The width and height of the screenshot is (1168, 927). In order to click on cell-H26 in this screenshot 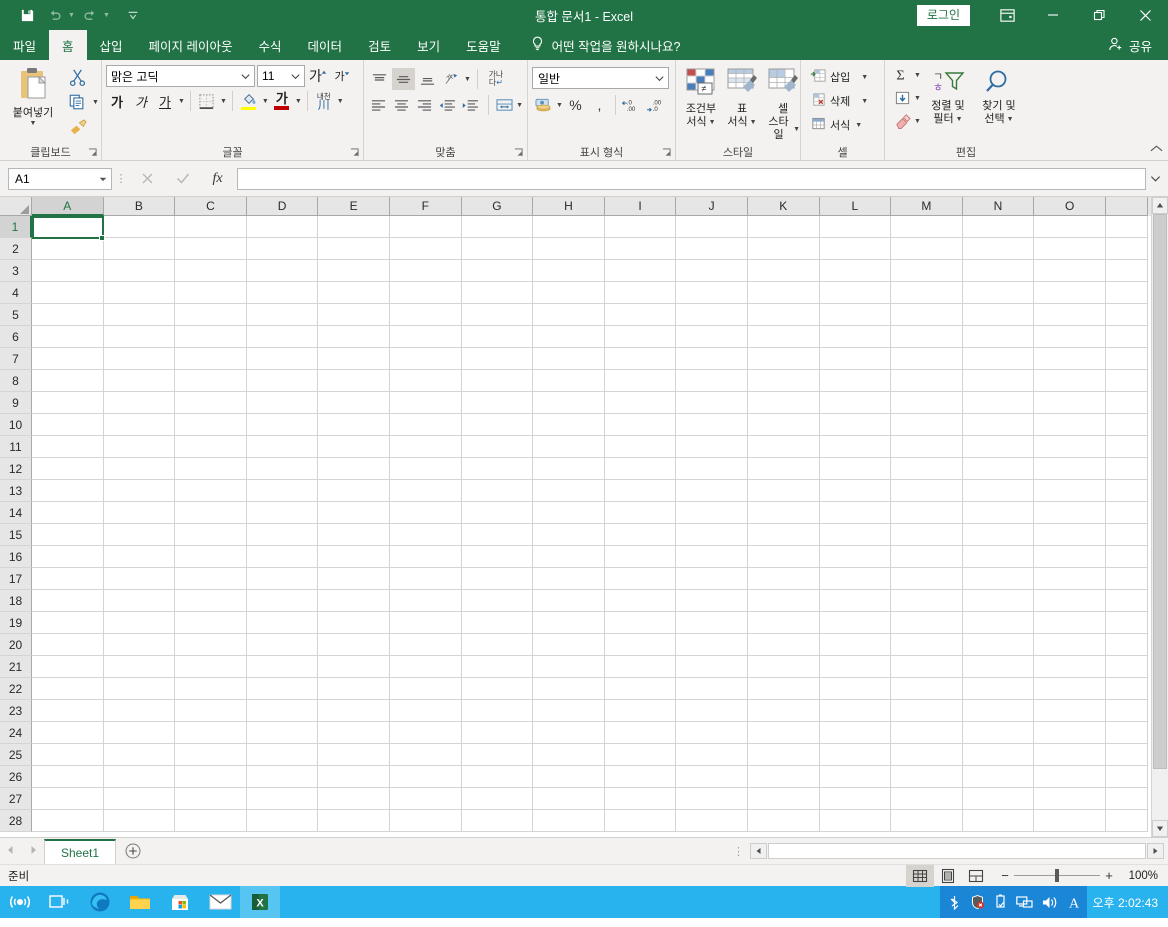, I will do `click(569, 777)`.